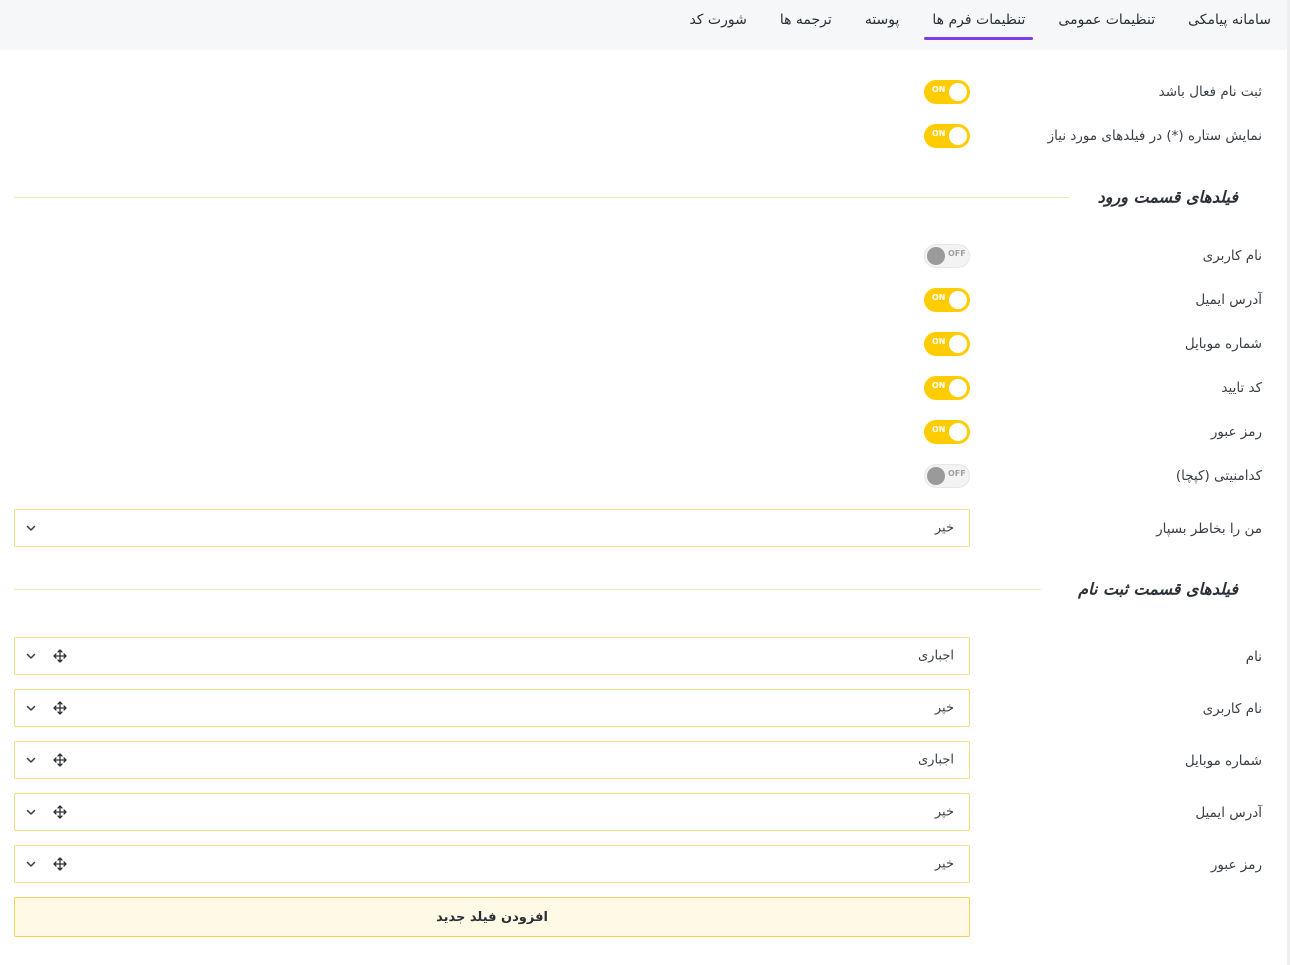 The image size is (1290, 965). Describe the element at coordinates (645, 256) in the screenshot. I see `login-field-username-row: نام کاربری OFF` at that location.